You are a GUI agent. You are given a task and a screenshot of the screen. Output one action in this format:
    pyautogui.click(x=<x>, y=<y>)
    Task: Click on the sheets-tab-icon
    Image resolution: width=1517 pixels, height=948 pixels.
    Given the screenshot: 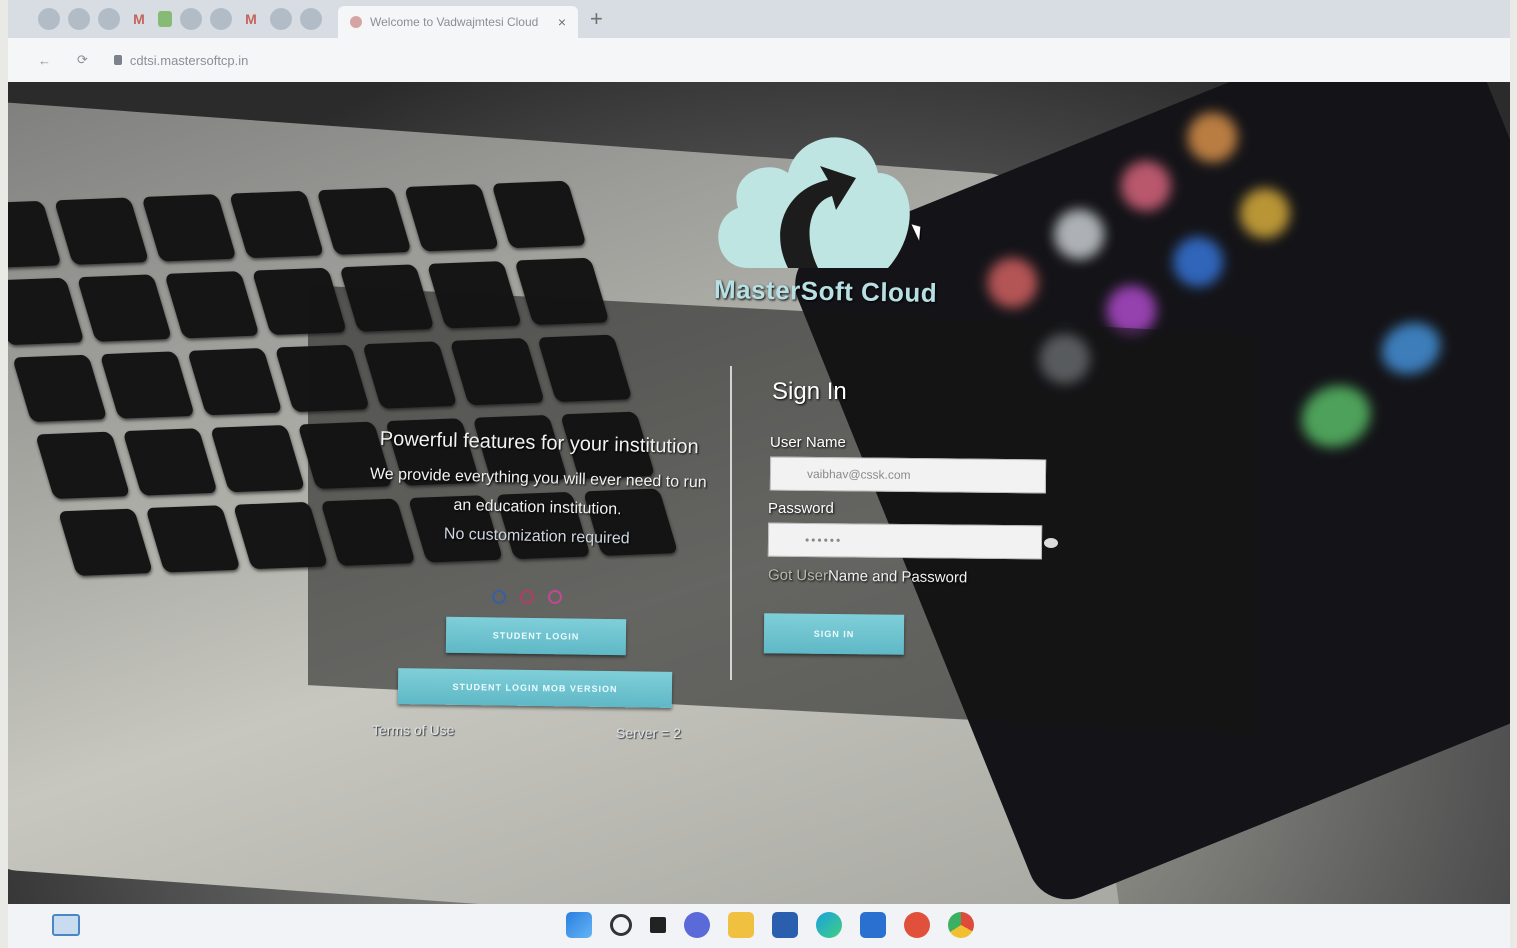 What is the action you would take?
    pyautogui.click(x=165, y=19)
    